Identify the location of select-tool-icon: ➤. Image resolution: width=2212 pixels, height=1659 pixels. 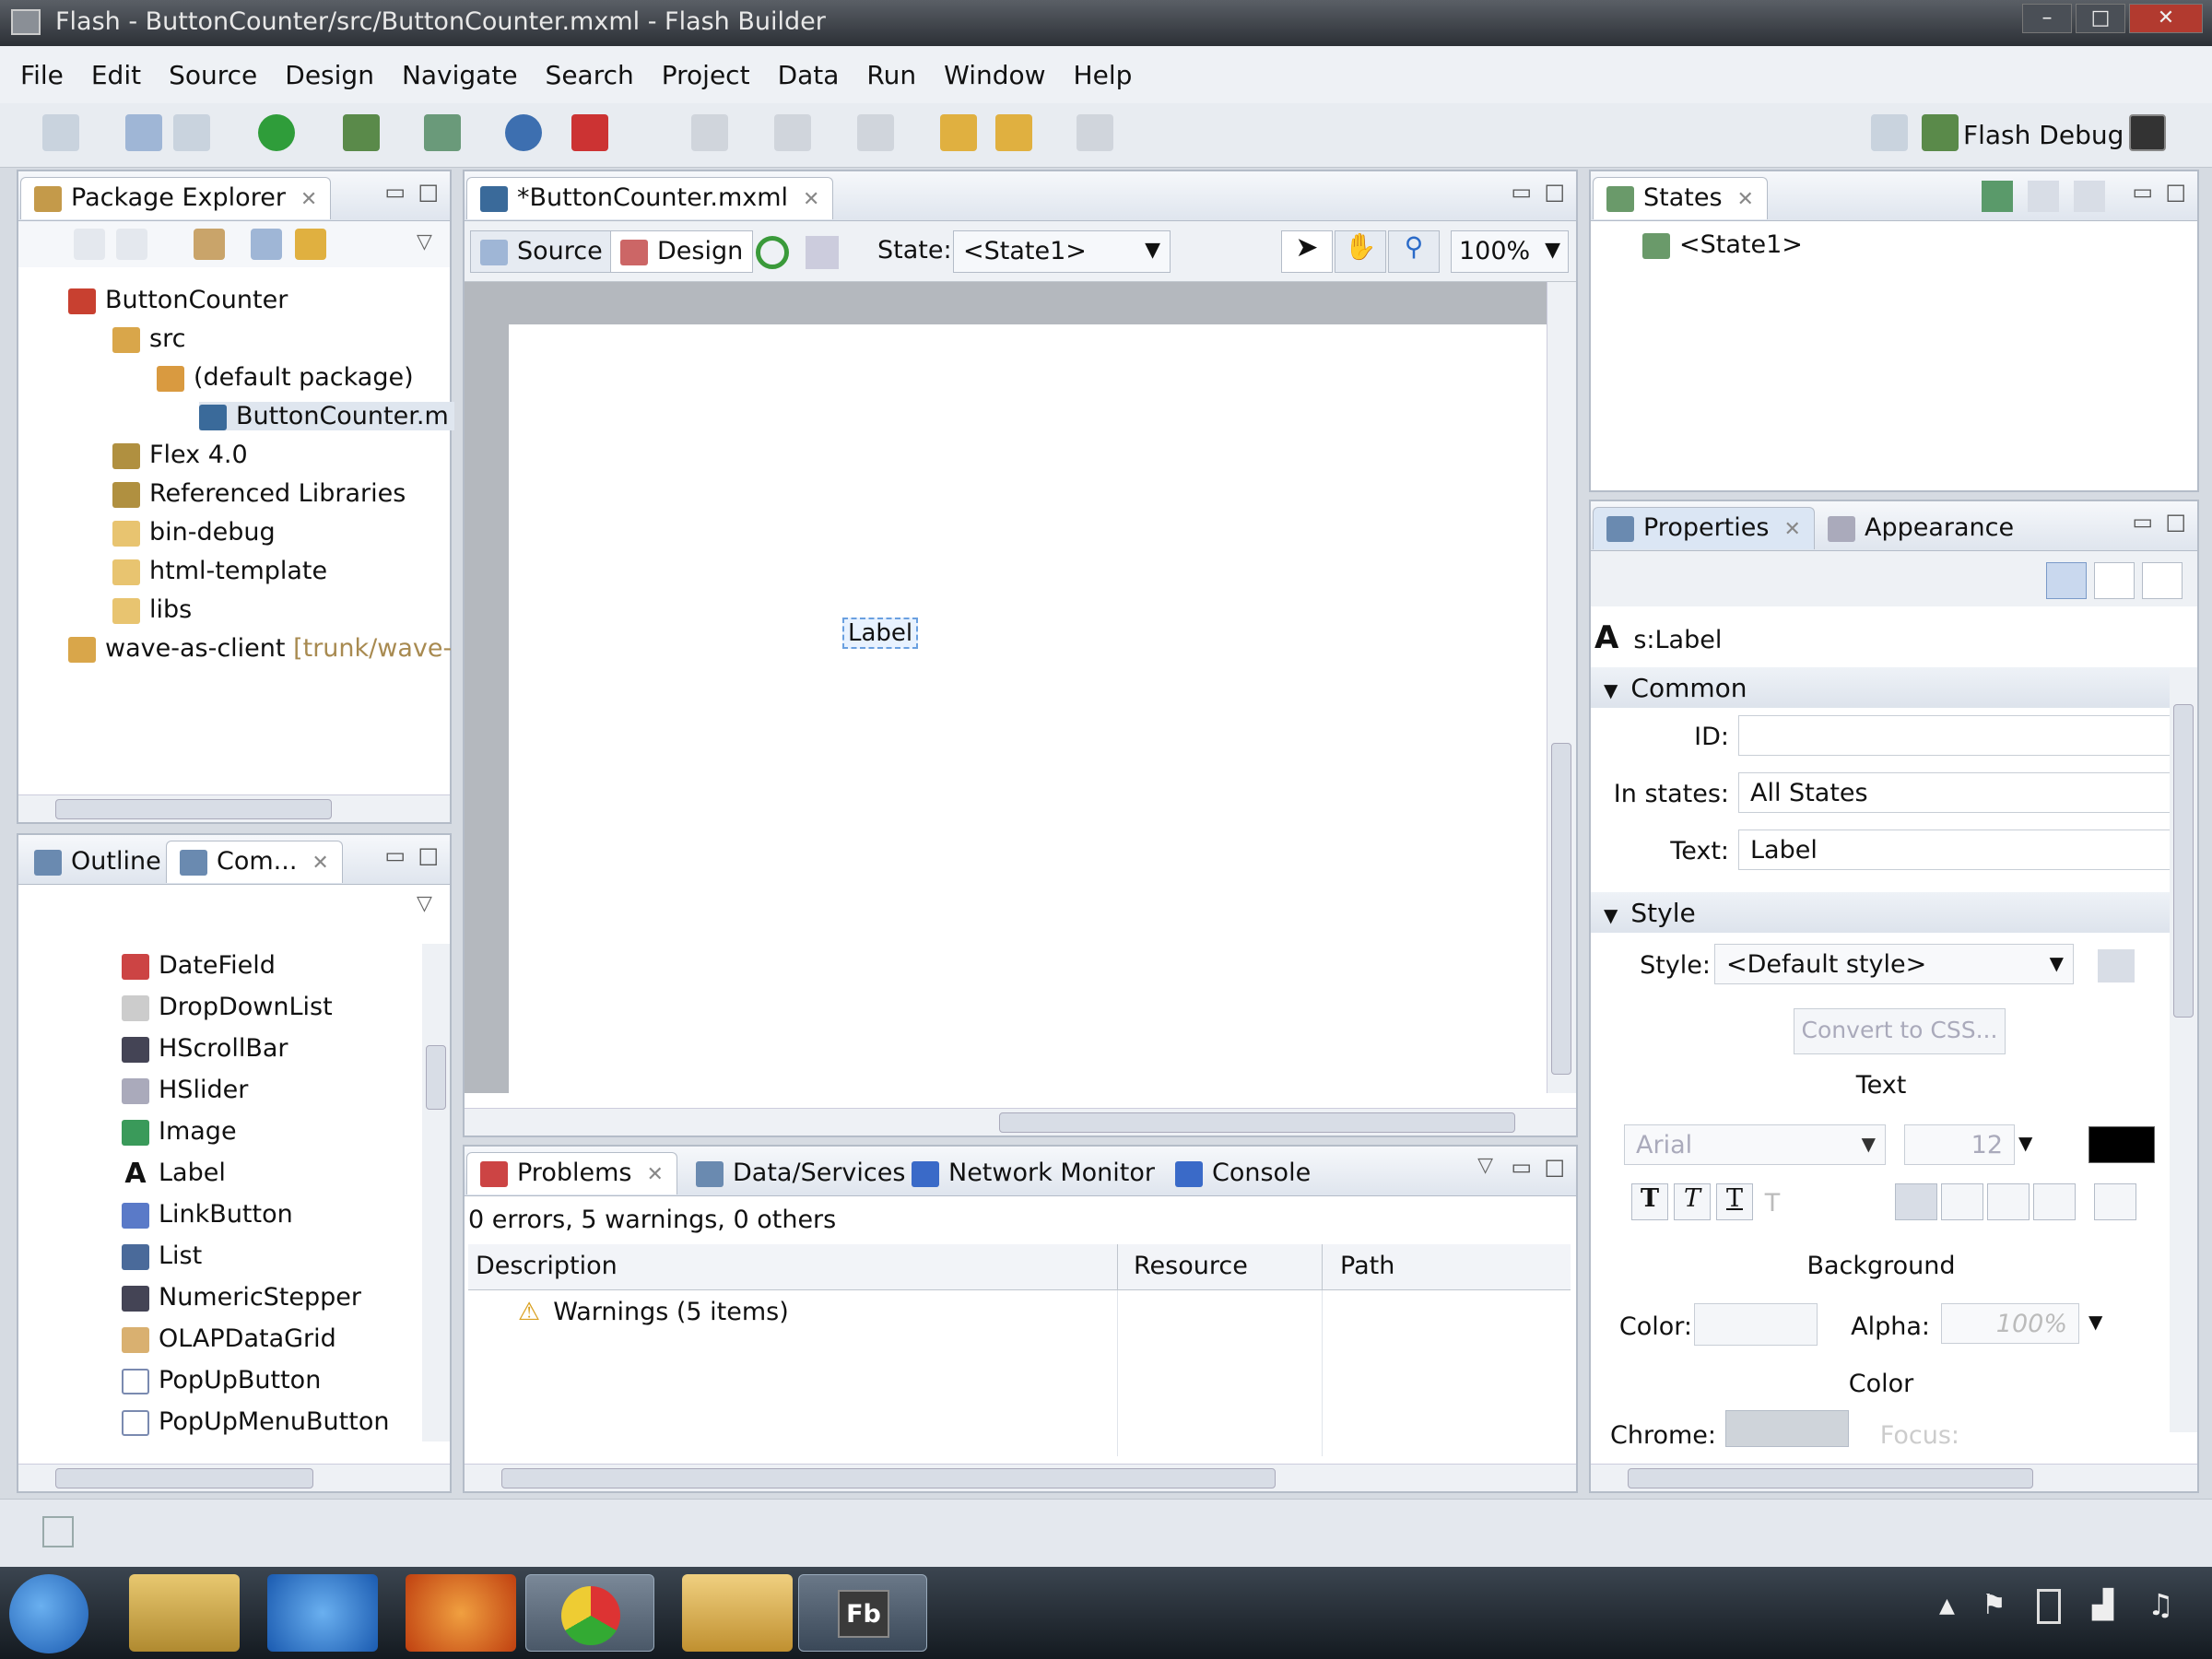
(1307, 251).